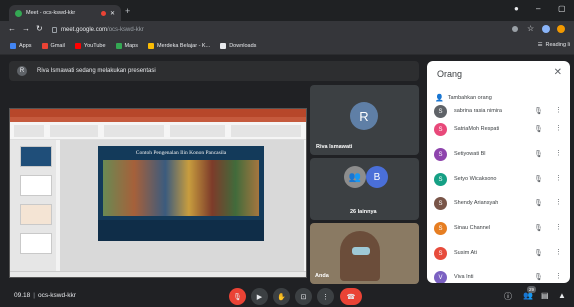 This screenshot has width=574, height=307. Describe the element at coordinates (44, 46) in the screenshot. I see `gmail-icon` at that location.